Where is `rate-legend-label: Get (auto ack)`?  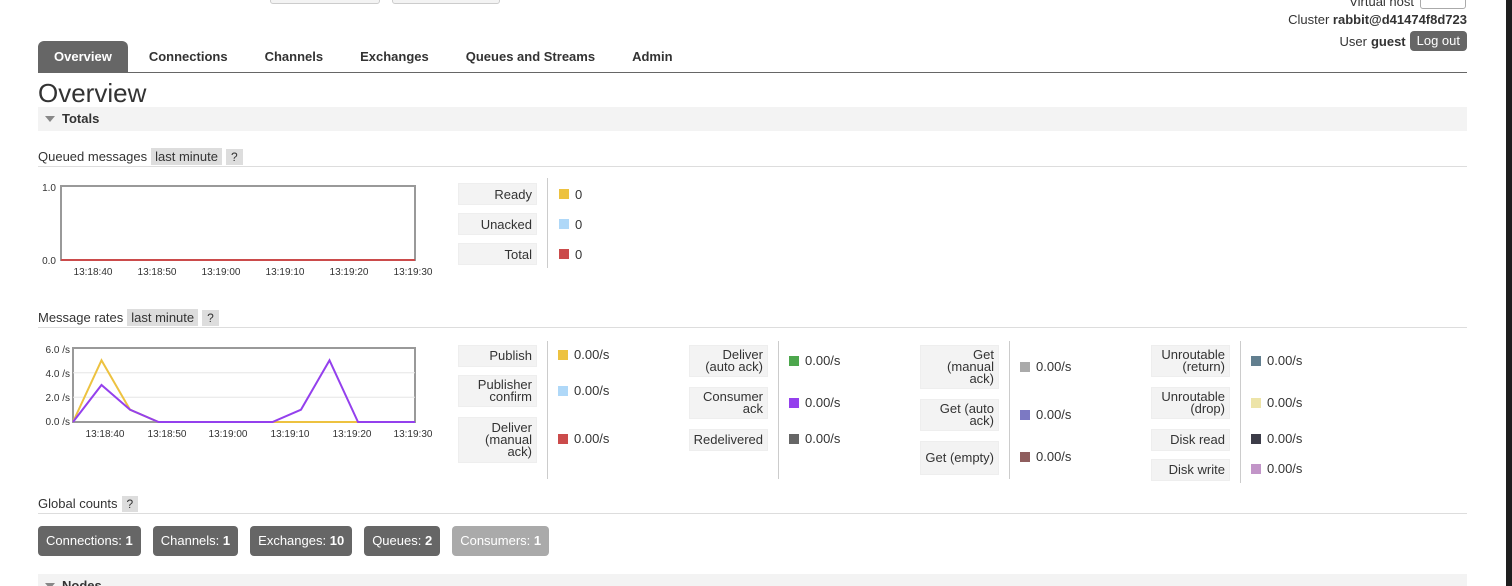 rate-legend-label: Get (auto ack) is located at coordinates (959, 415).